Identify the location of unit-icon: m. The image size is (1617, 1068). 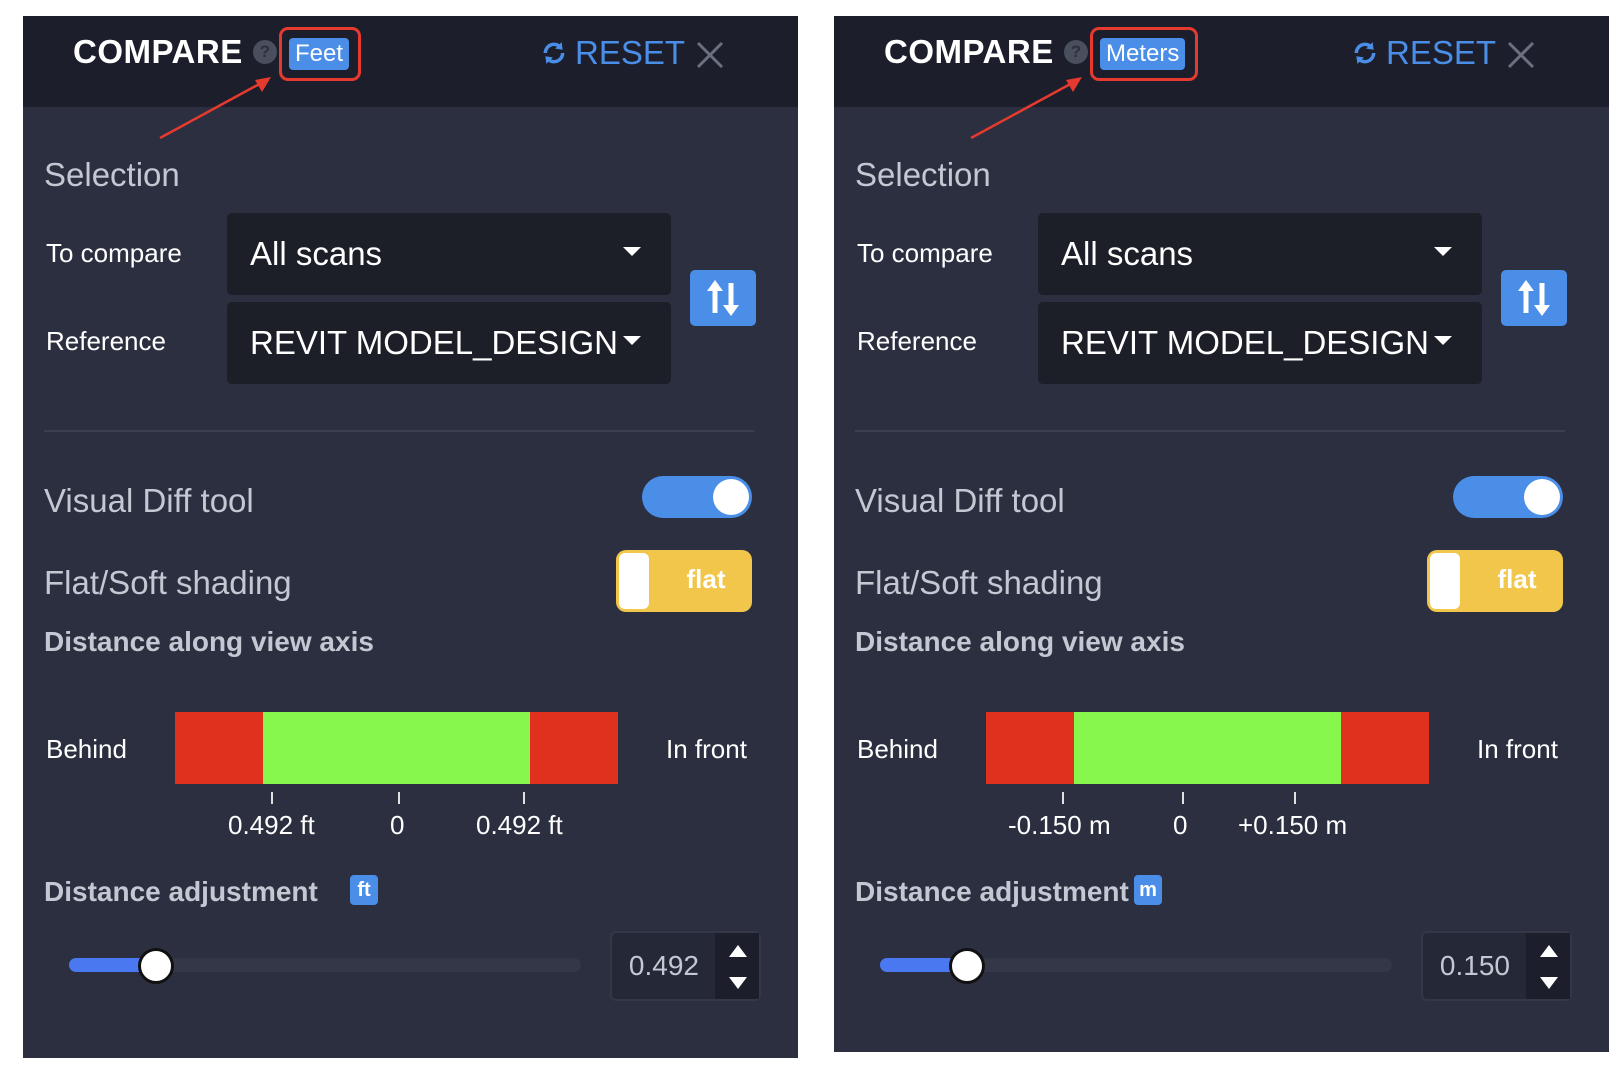
(1148, 890).